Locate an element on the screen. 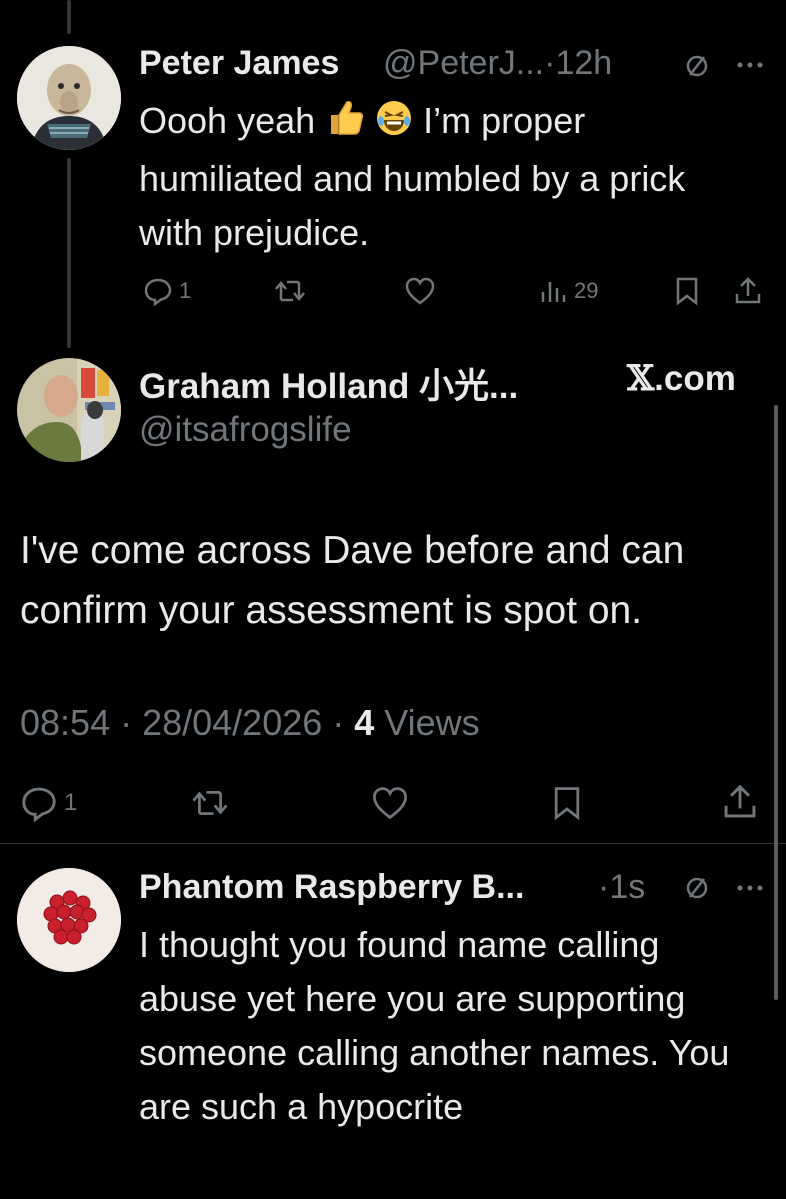 The width and height of the screenshot is (786, 1199). author-name: Peter James is located at coordinates (239, 63).